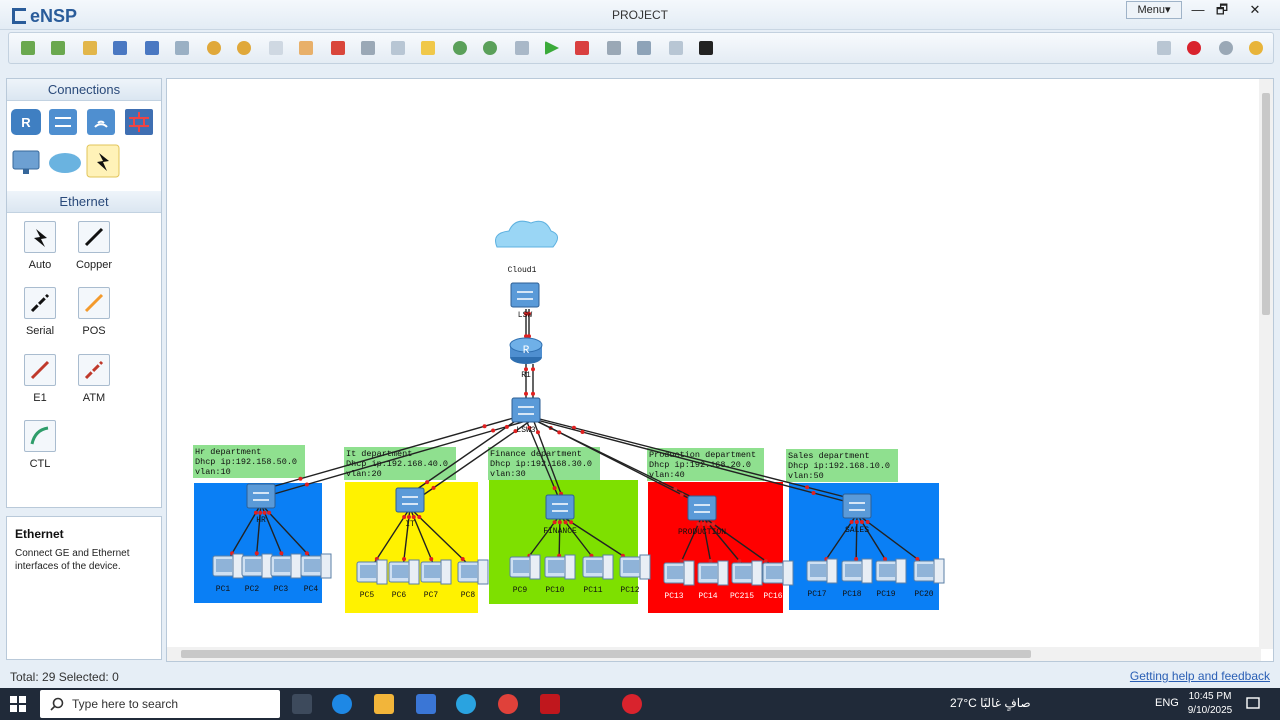 Image resolution: width=1280 pixels, height=720 pixels. Describe the element at coordinates (302, 704) in the screenshot. I see `task-view-icon` at that location.